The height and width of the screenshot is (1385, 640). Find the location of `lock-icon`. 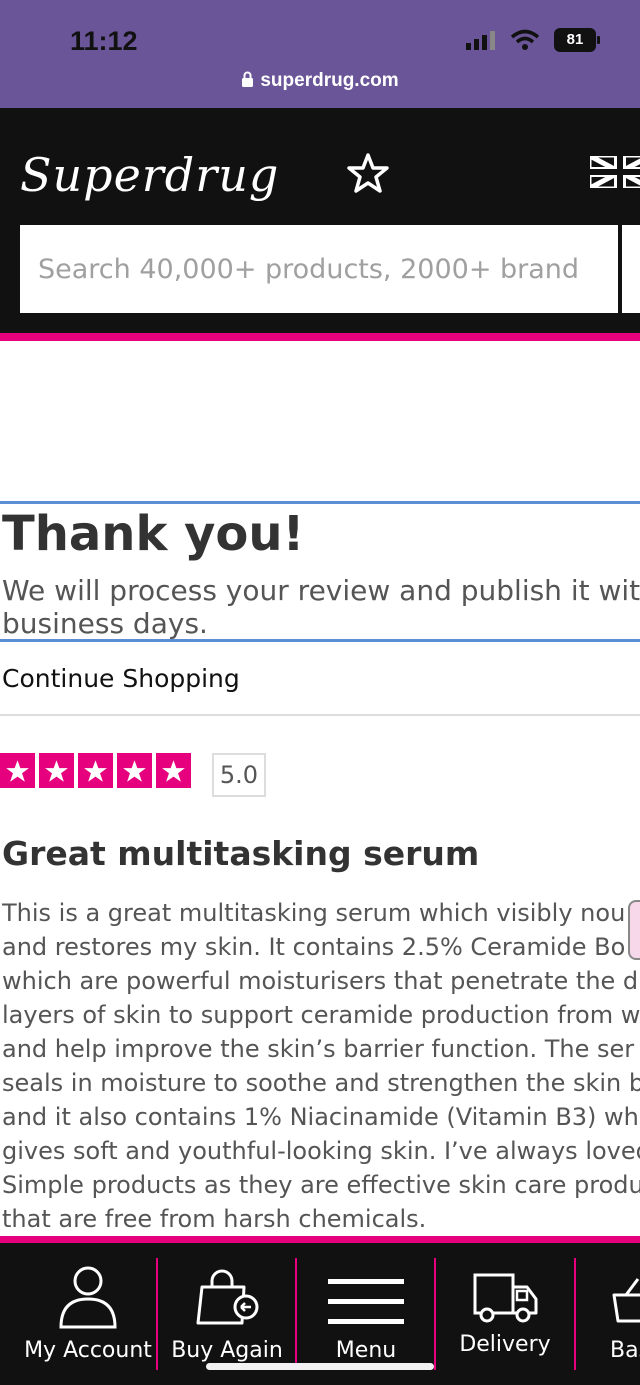

lock-icon is located at coordinates (247, 82).